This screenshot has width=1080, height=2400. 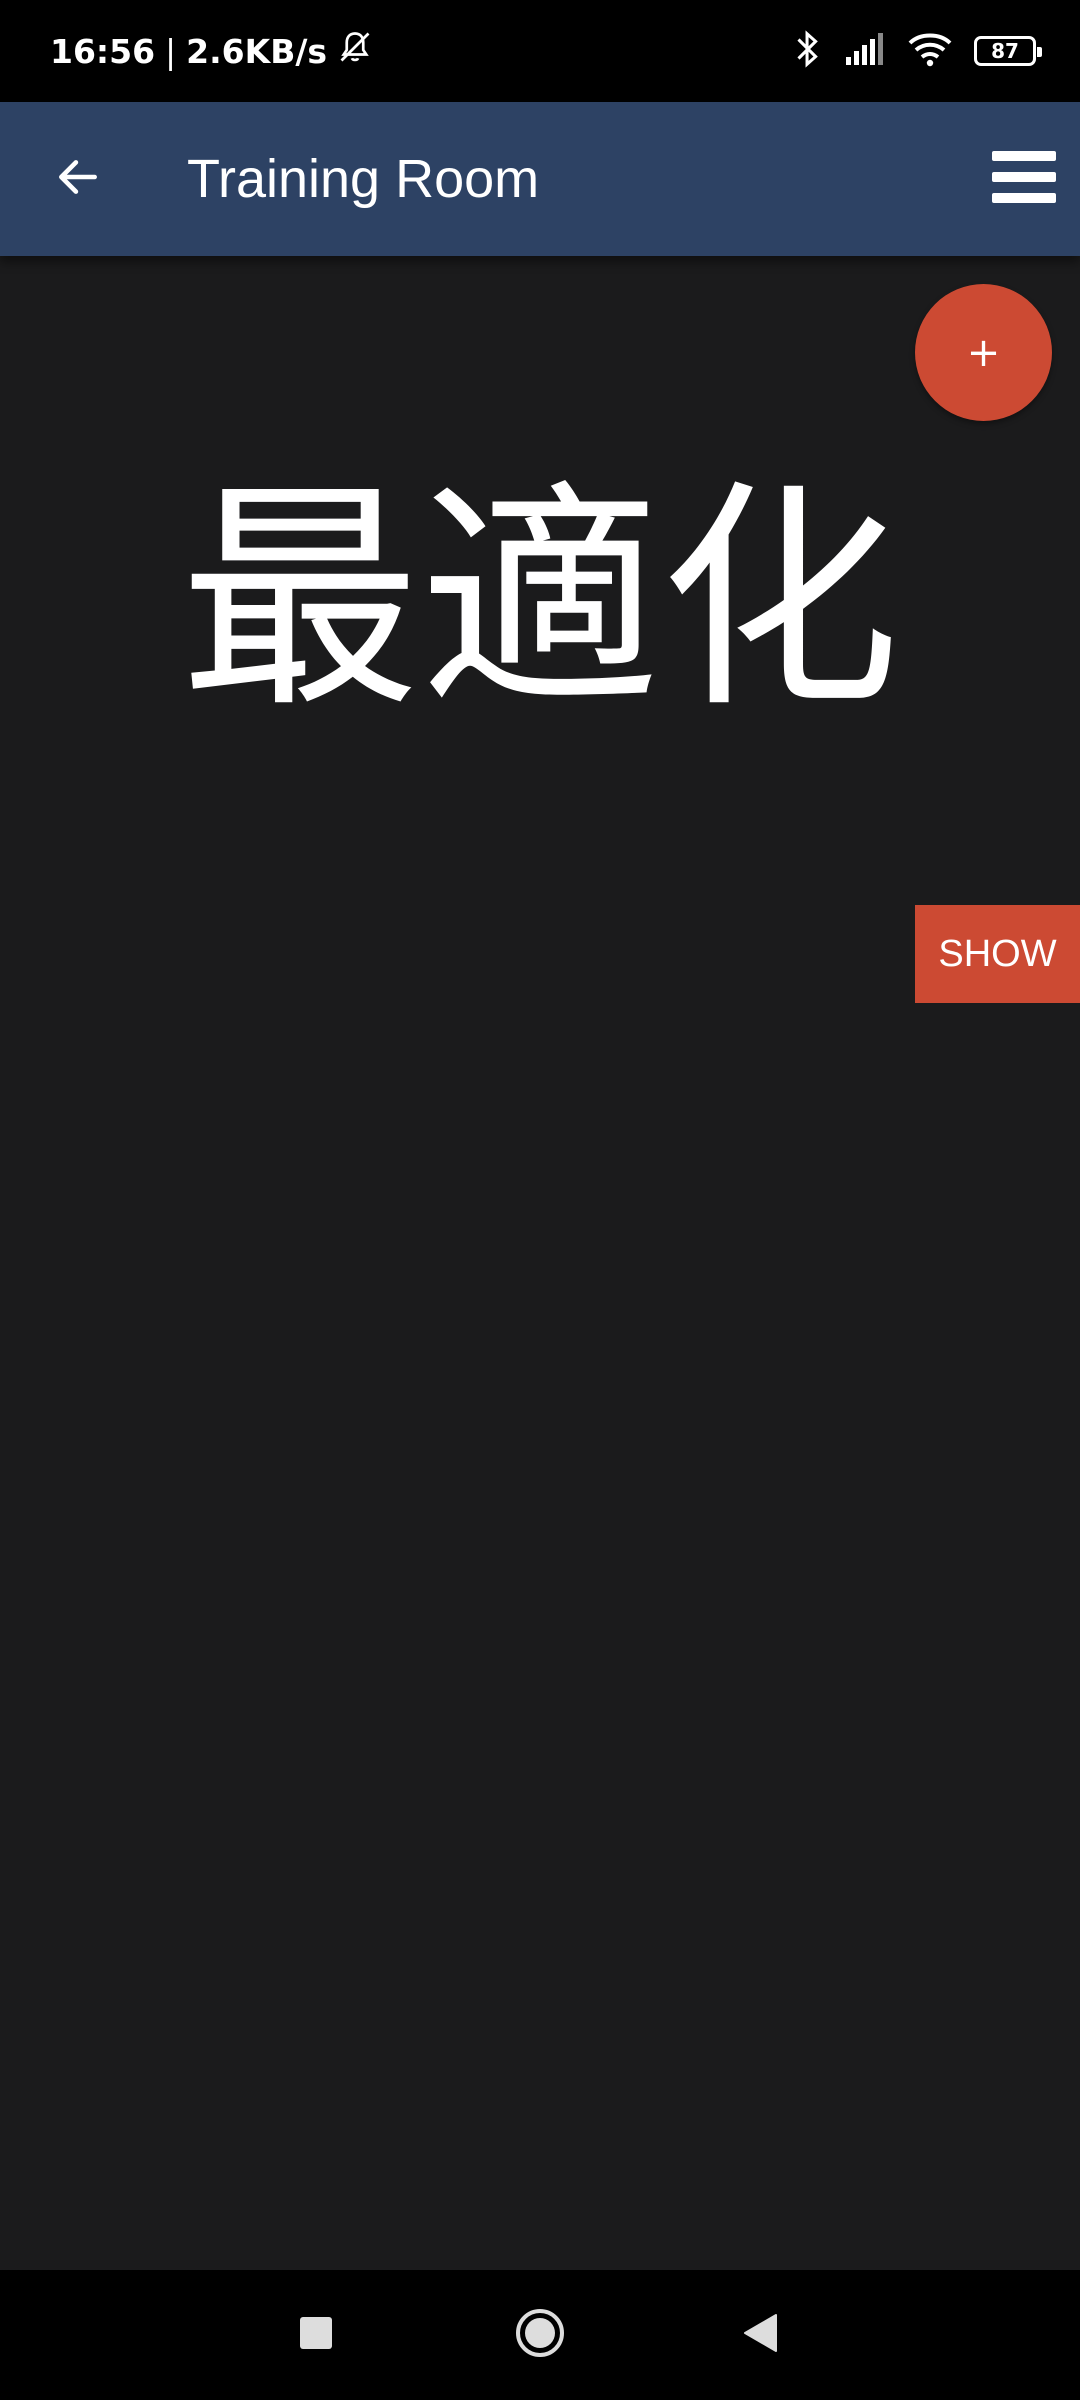 I want to click on add-fab-button: +, so click(x=983, y=352).